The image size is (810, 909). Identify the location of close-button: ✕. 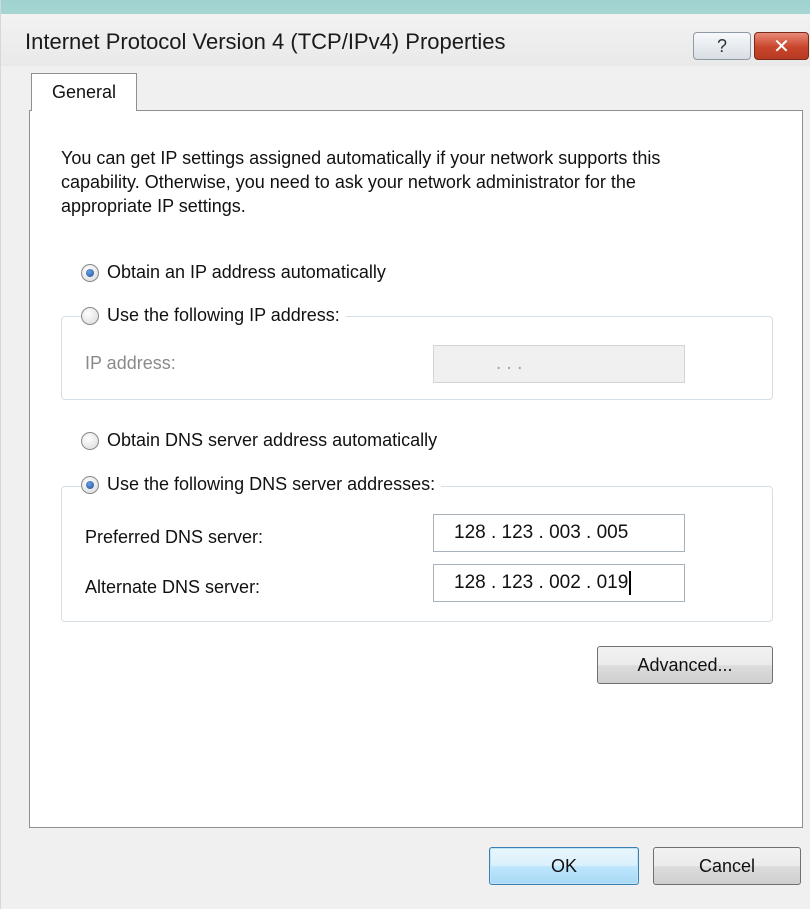
(781, 46).